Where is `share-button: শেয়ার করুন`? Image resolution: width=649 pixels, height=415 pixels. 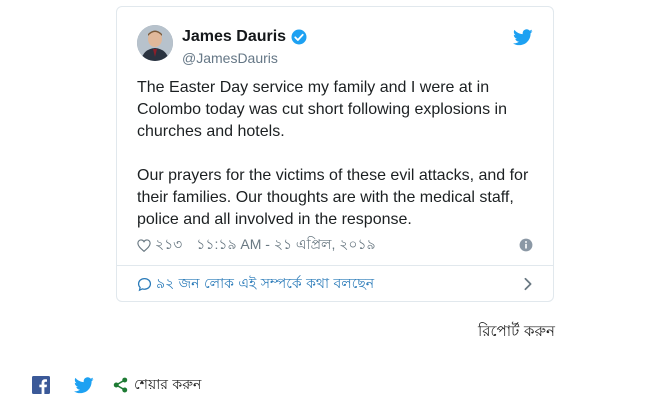
share-button: শেয়ার করুন is located at coordinates (156, 385).